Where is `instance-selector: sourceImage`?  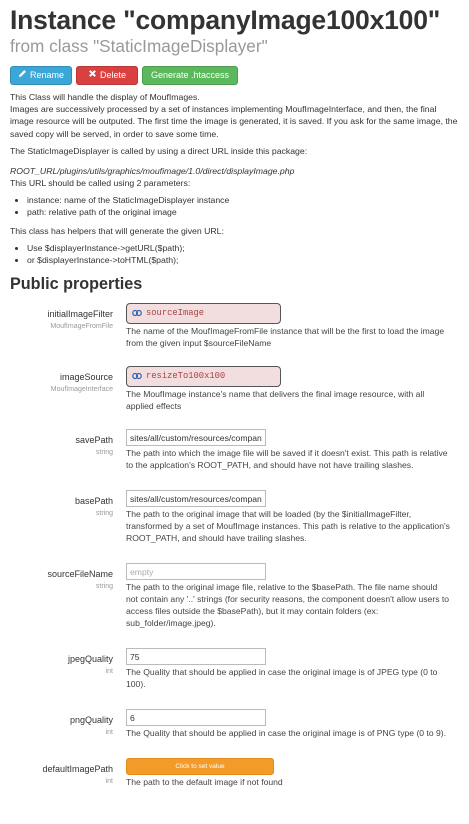 instance-selector: sourceImage is located at coordinates (203, 314).